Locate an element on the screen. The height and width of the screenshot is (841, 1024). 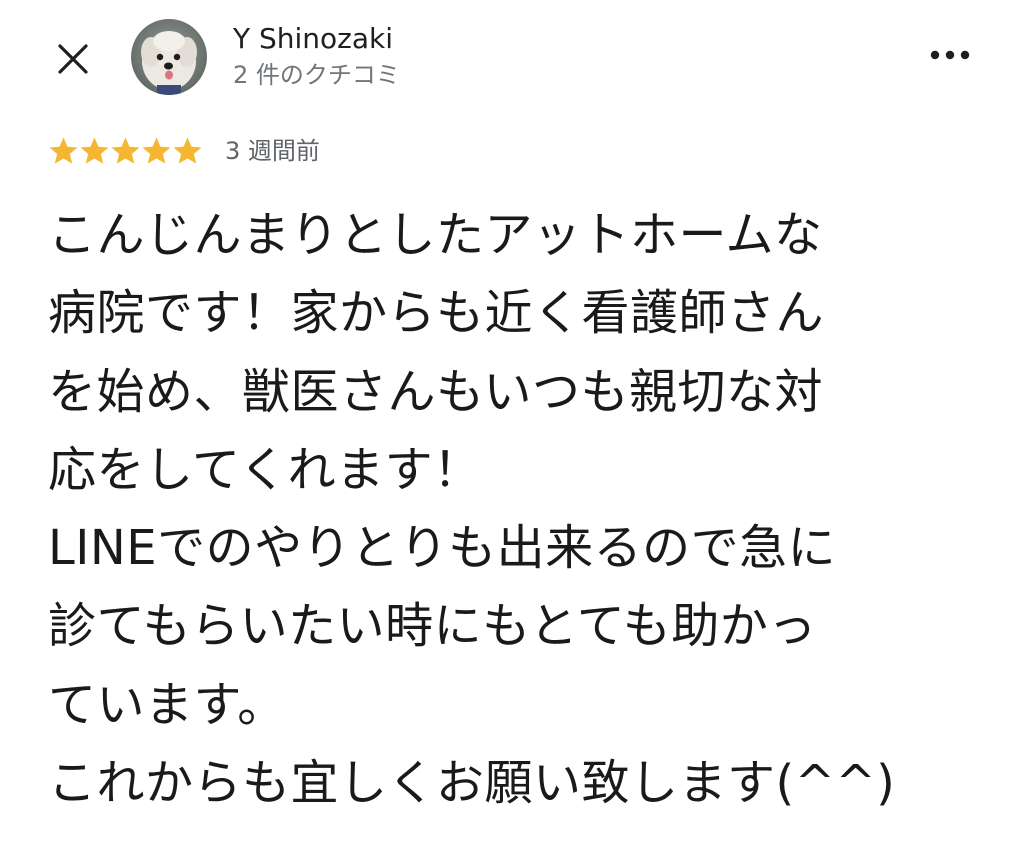
review-text-line: ています。 is located at coordinates (167, 704).